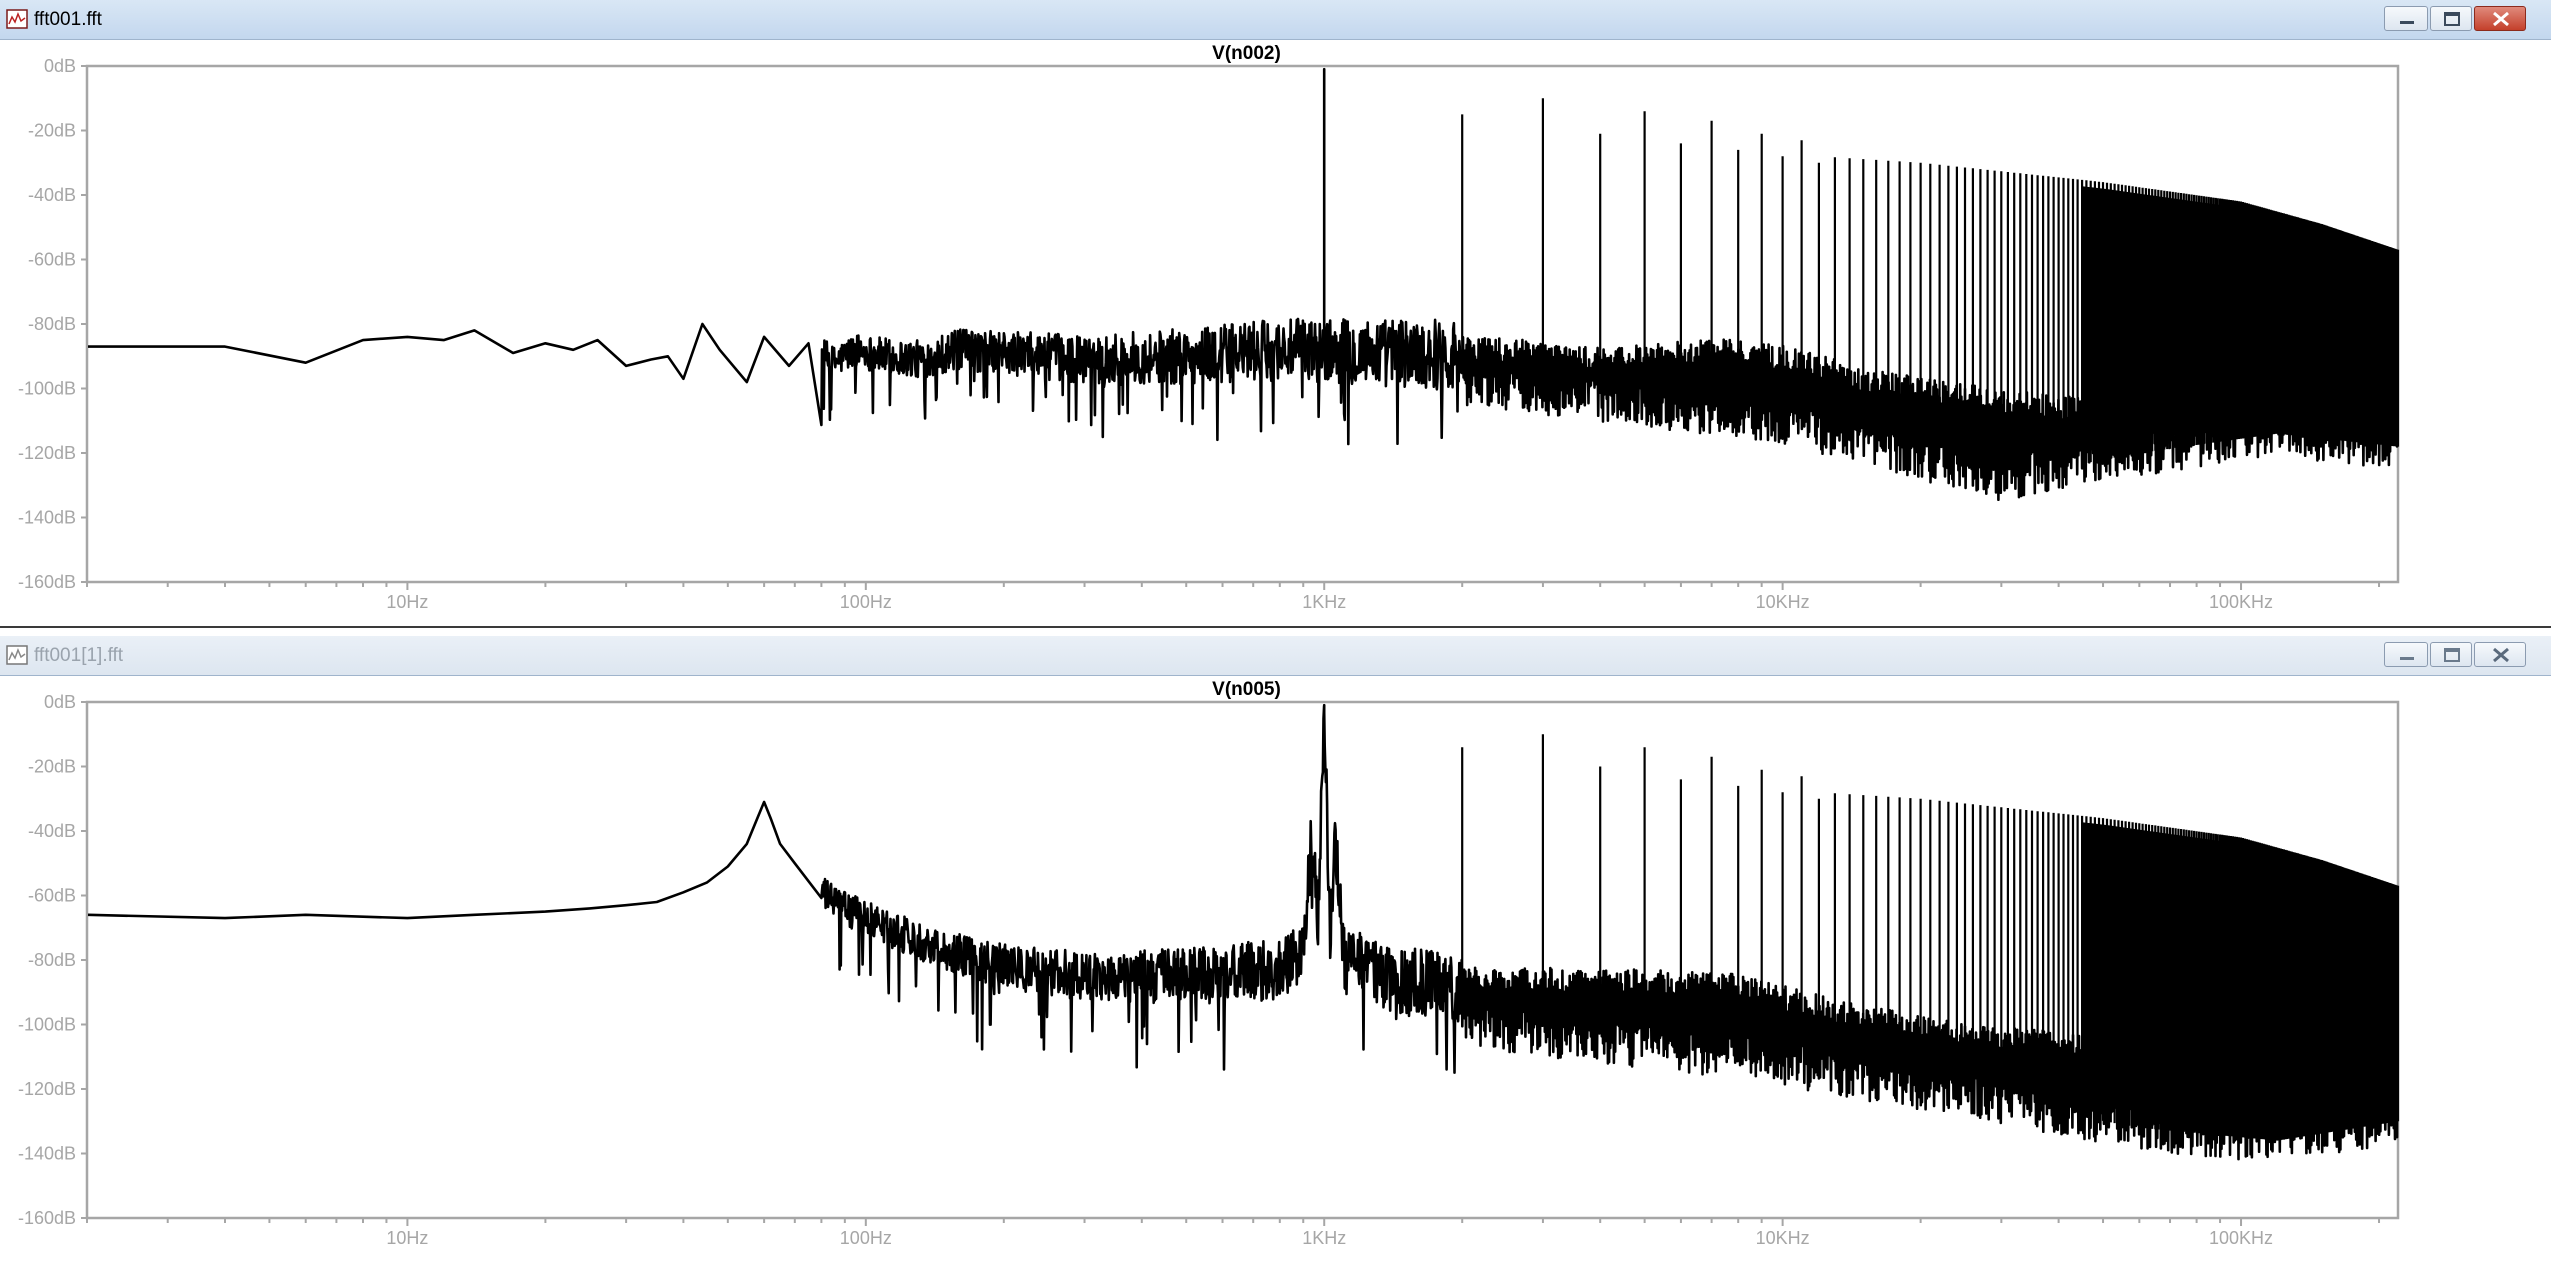 The image size is (2551, 1263). What do you see at coordinates (1275, 656) in the screenshot?
I see `title-bar: fft001[1].fft` at bounding box center [1275, 656].